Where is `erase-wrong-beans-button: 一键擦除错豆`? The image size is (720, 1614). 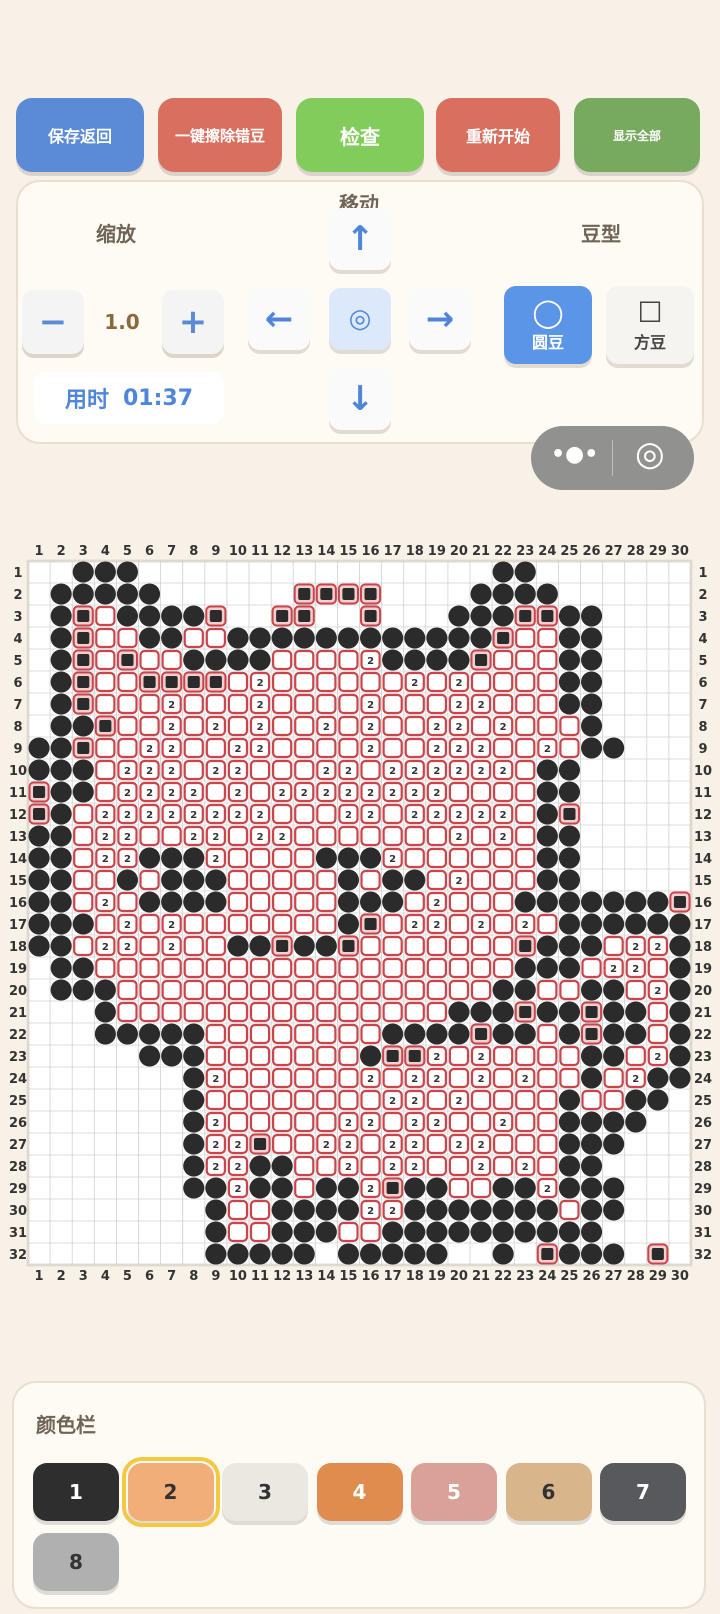 erase-wrong-beans-button: 一键擦除错豆 is located at coordinates (220, 135).